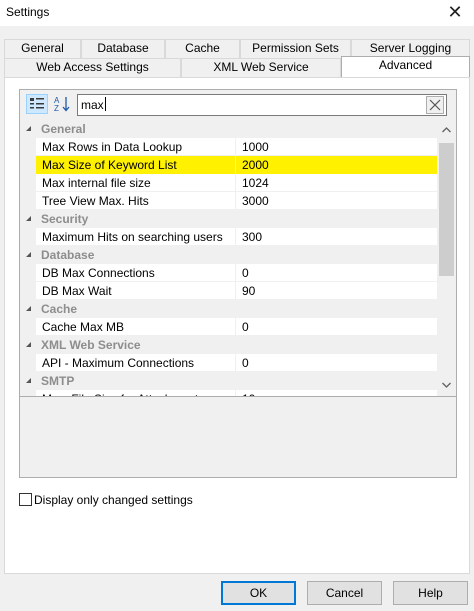  Describe the element at coordinates (28, 12) in the screenshot. I see `window-title: Settings` at that location.